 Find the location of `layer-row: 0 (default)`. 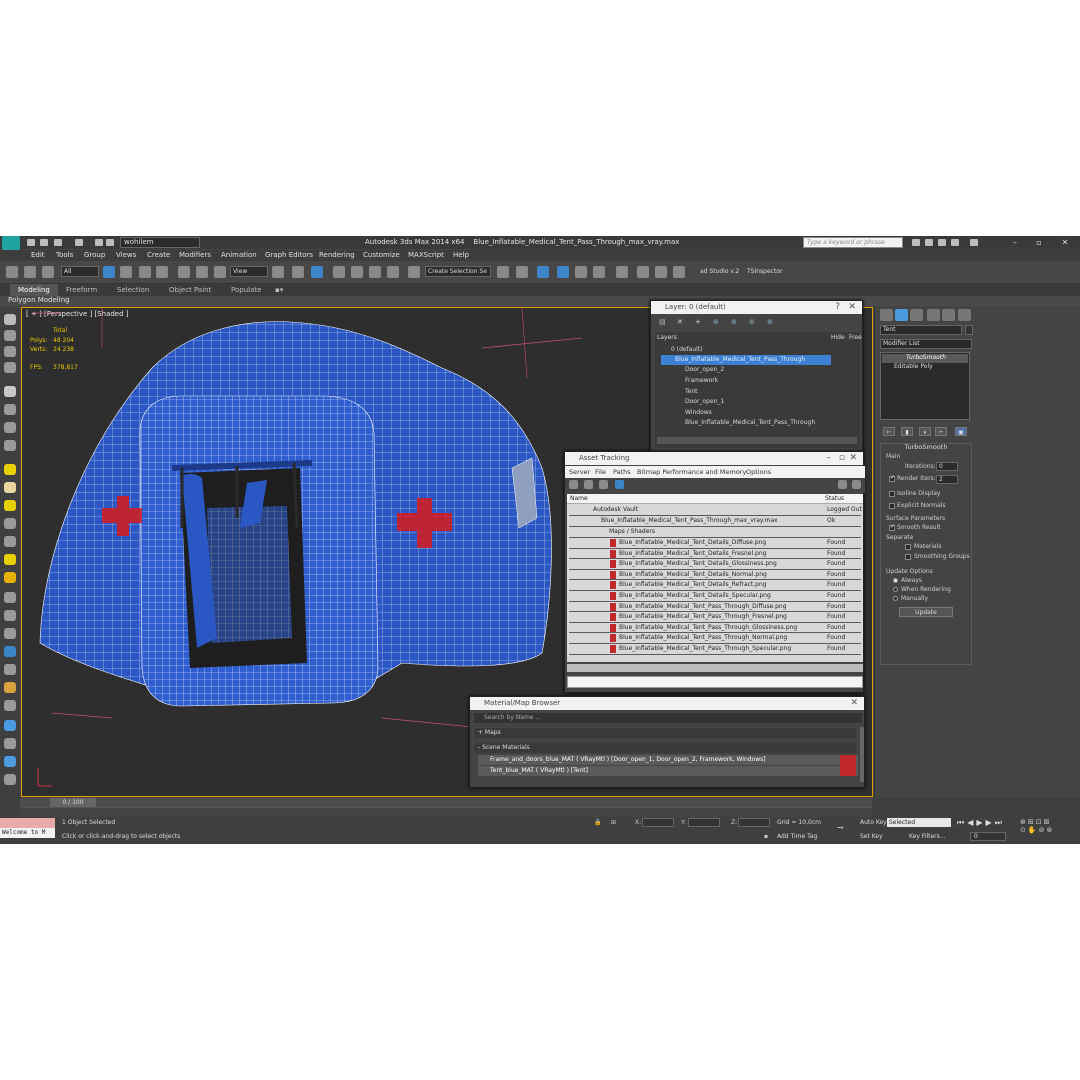

layer-row: 0 (default) is located at coordinates (746, 350).